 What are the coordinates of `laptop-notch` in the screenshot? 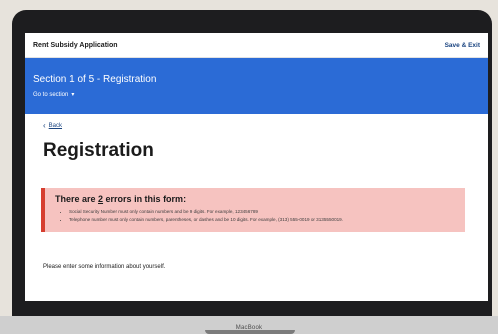 It's located at (250, 332).